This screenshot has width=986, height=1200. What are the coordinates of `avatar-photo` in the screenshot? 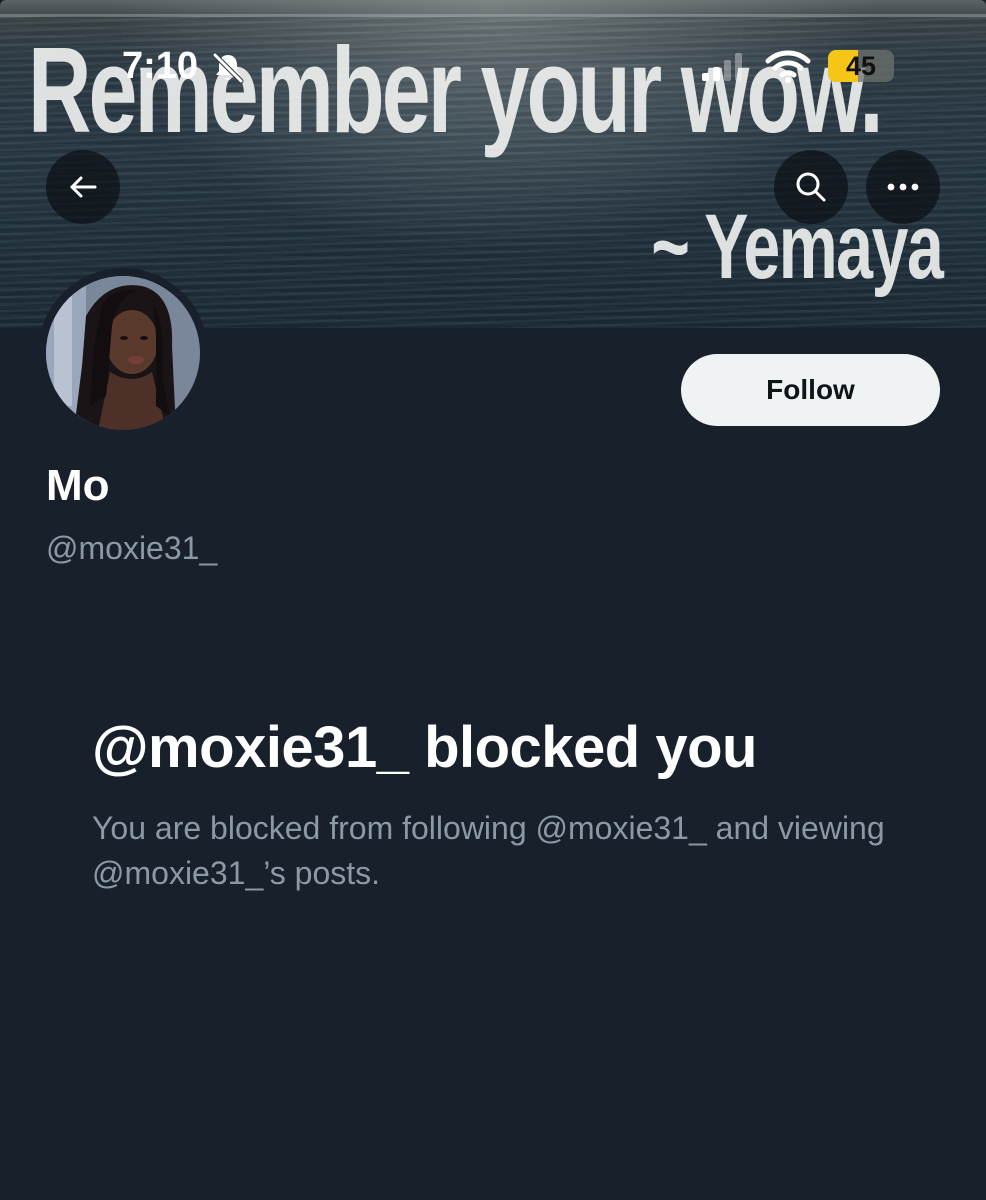 It's located at (123, 353).